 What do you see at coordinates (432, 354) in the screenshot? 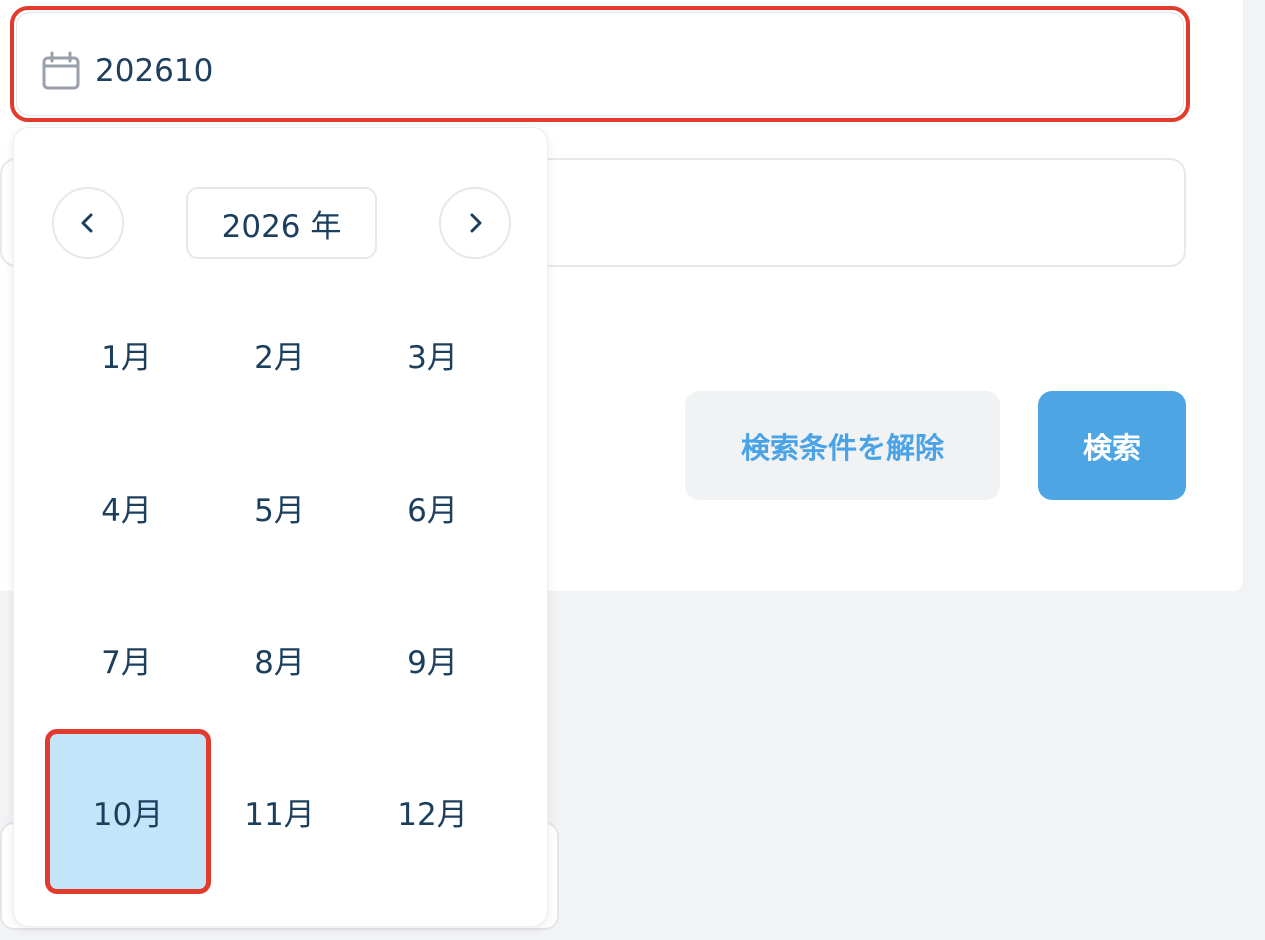
I see `month-cell-3: 3月` at bounding box center [432, 354].